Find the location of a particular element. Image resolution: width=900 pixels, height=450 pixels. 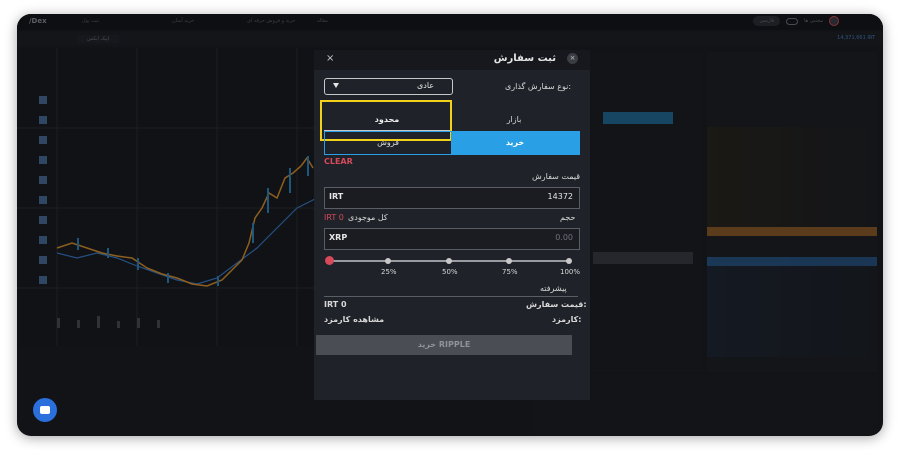

volume-unit: XRP is located at coordinates (338, 237).